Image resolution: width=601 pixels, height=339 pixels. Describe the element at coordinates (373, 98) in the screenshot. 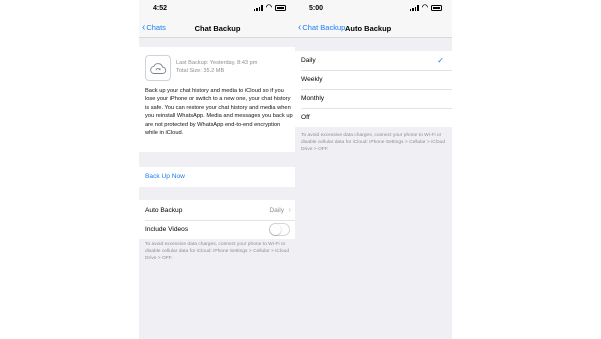

I see `option-monthly: Monthly` at that location.